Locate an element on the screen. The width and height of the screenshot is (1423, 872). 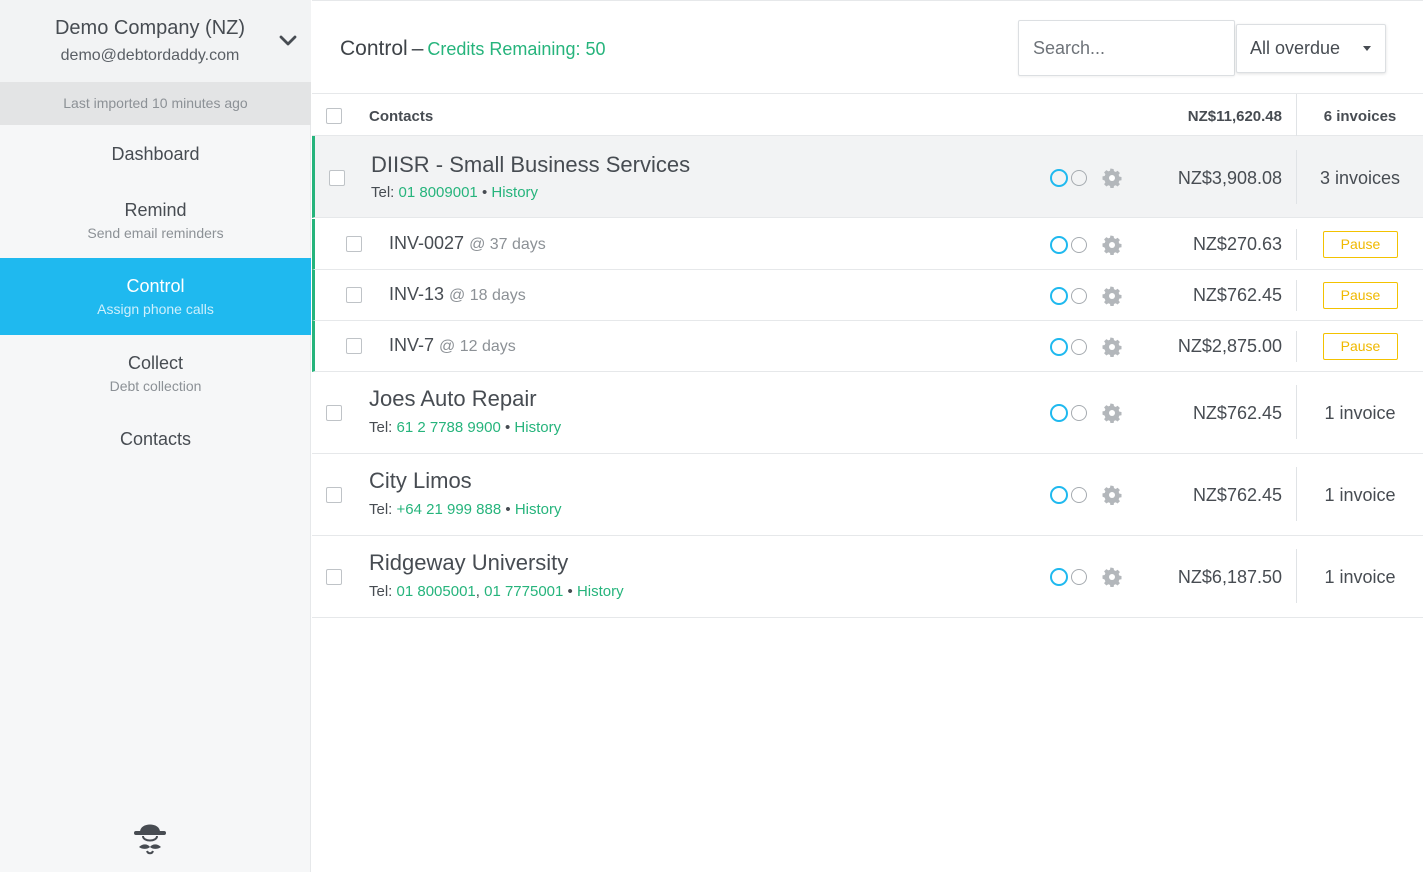
phone-link: +64 21 999 888 is located at coordinates (449, 509).